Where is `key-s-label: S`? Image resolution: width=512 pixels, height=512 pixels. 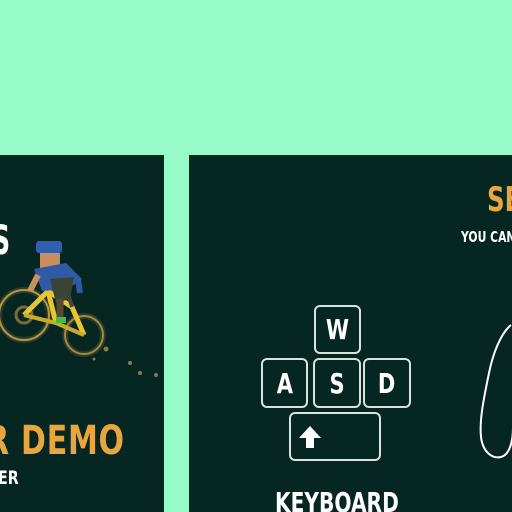
key-s-label: S is located at coordinates (337, 383).